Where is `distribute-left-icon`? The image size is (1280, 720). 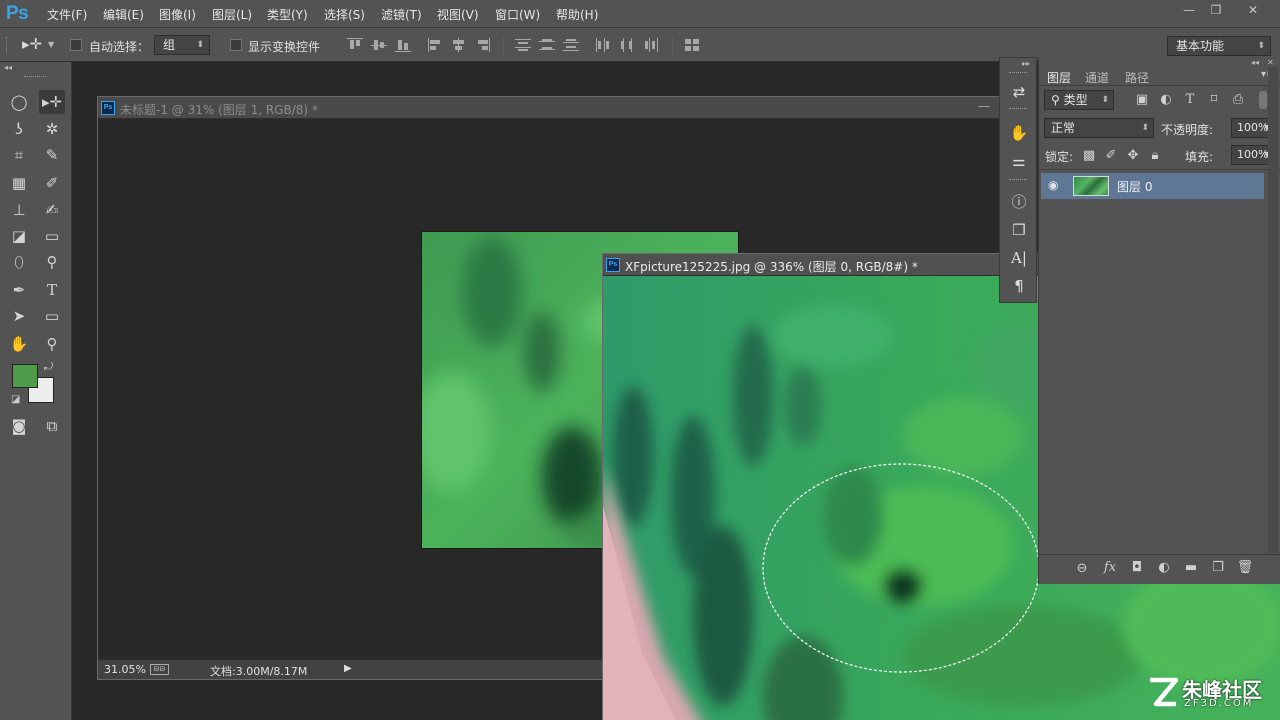 distribute-left-icon is located at coordinates (603, 45).